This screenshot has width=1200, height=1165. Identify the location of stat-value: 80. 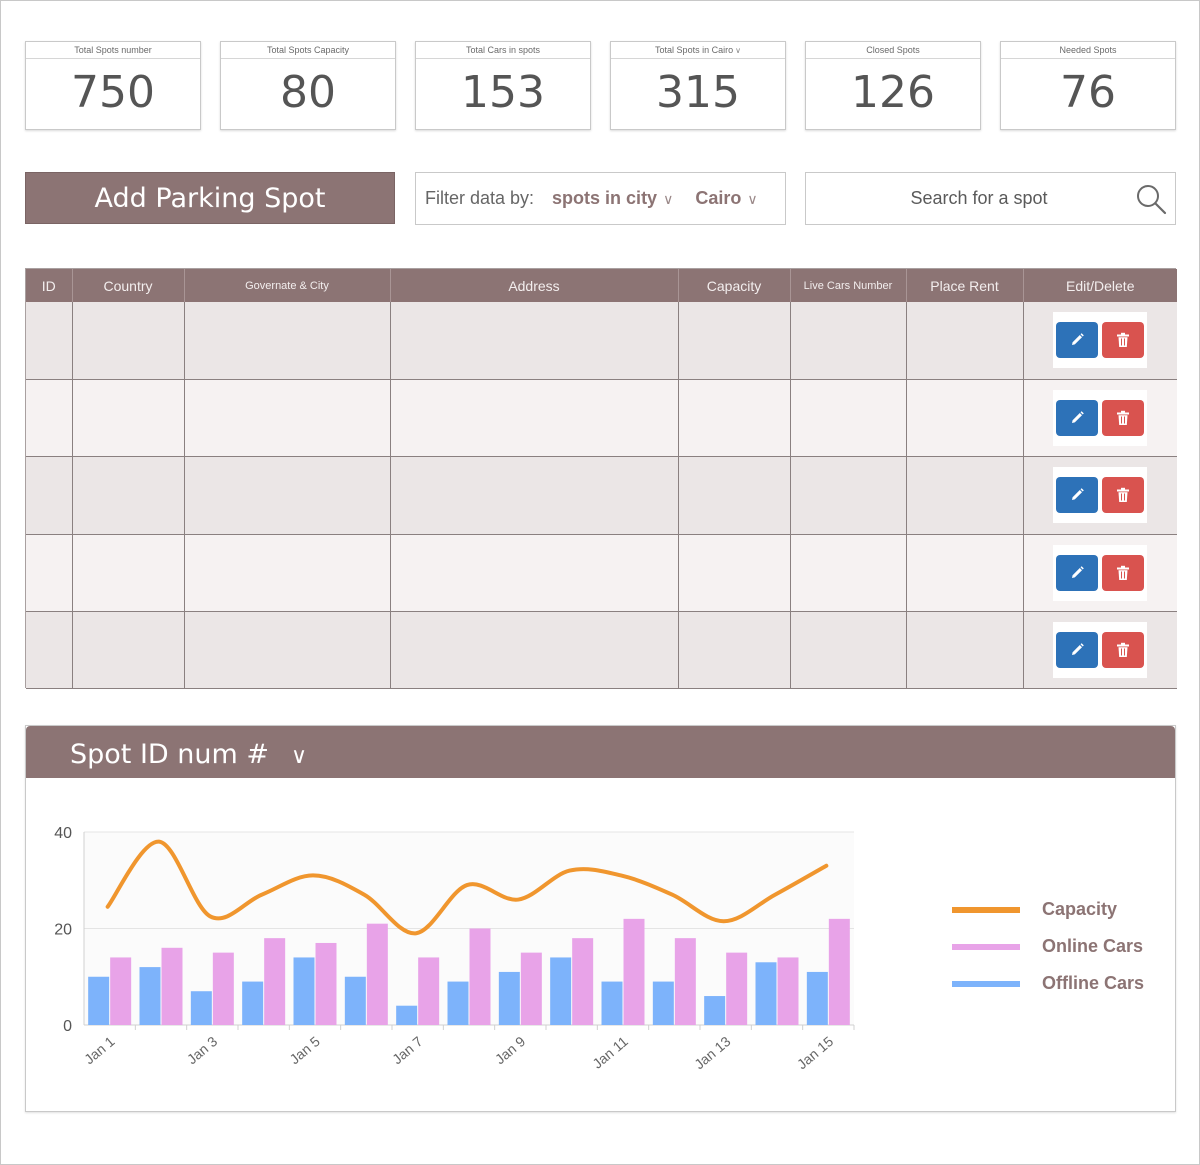
(308, 92).